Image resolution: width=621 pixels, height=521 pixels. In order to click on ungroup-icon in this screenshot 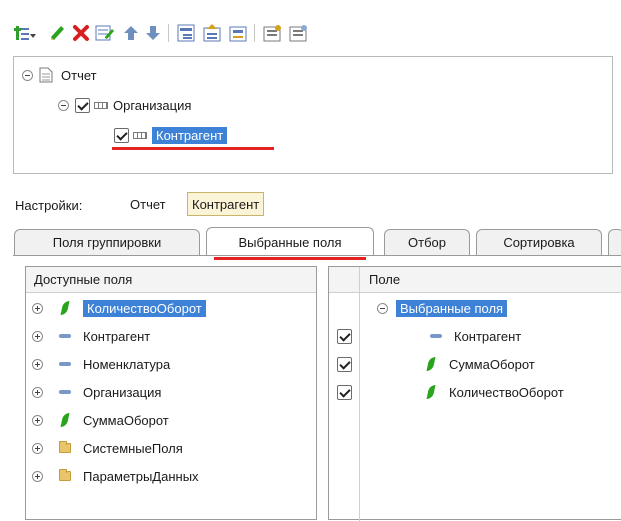, I will do `click(238, 34)`.